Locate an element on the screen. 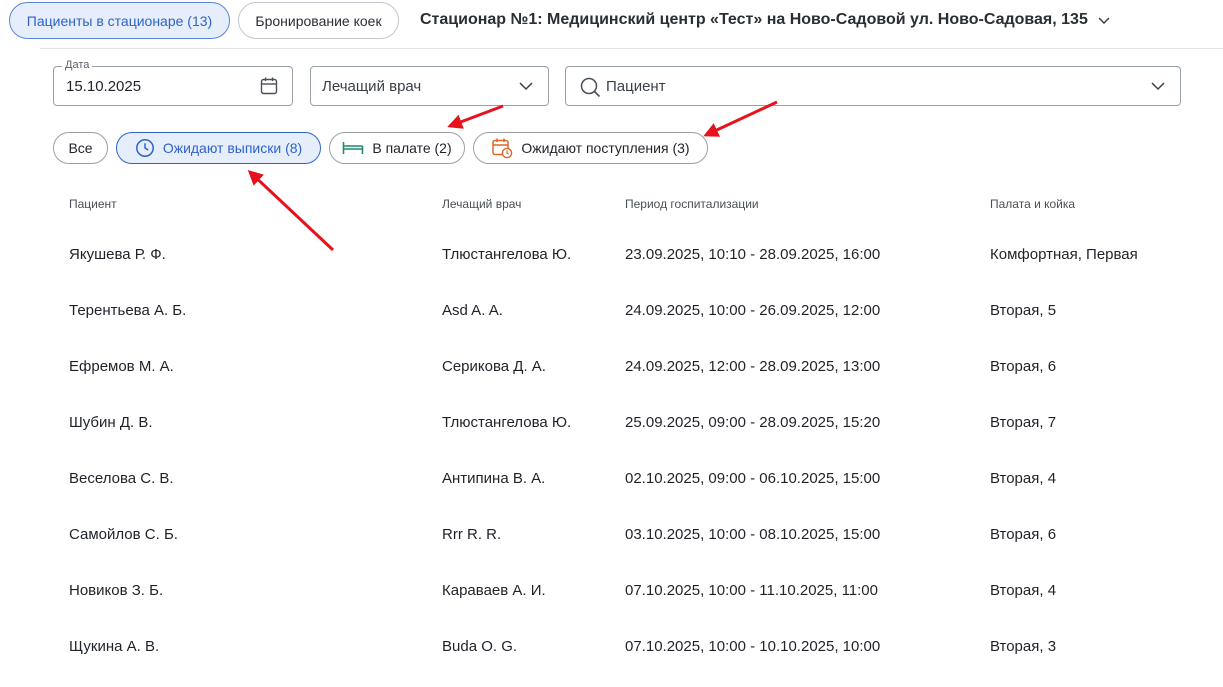  header-divider is located at coordinates (631, 48).